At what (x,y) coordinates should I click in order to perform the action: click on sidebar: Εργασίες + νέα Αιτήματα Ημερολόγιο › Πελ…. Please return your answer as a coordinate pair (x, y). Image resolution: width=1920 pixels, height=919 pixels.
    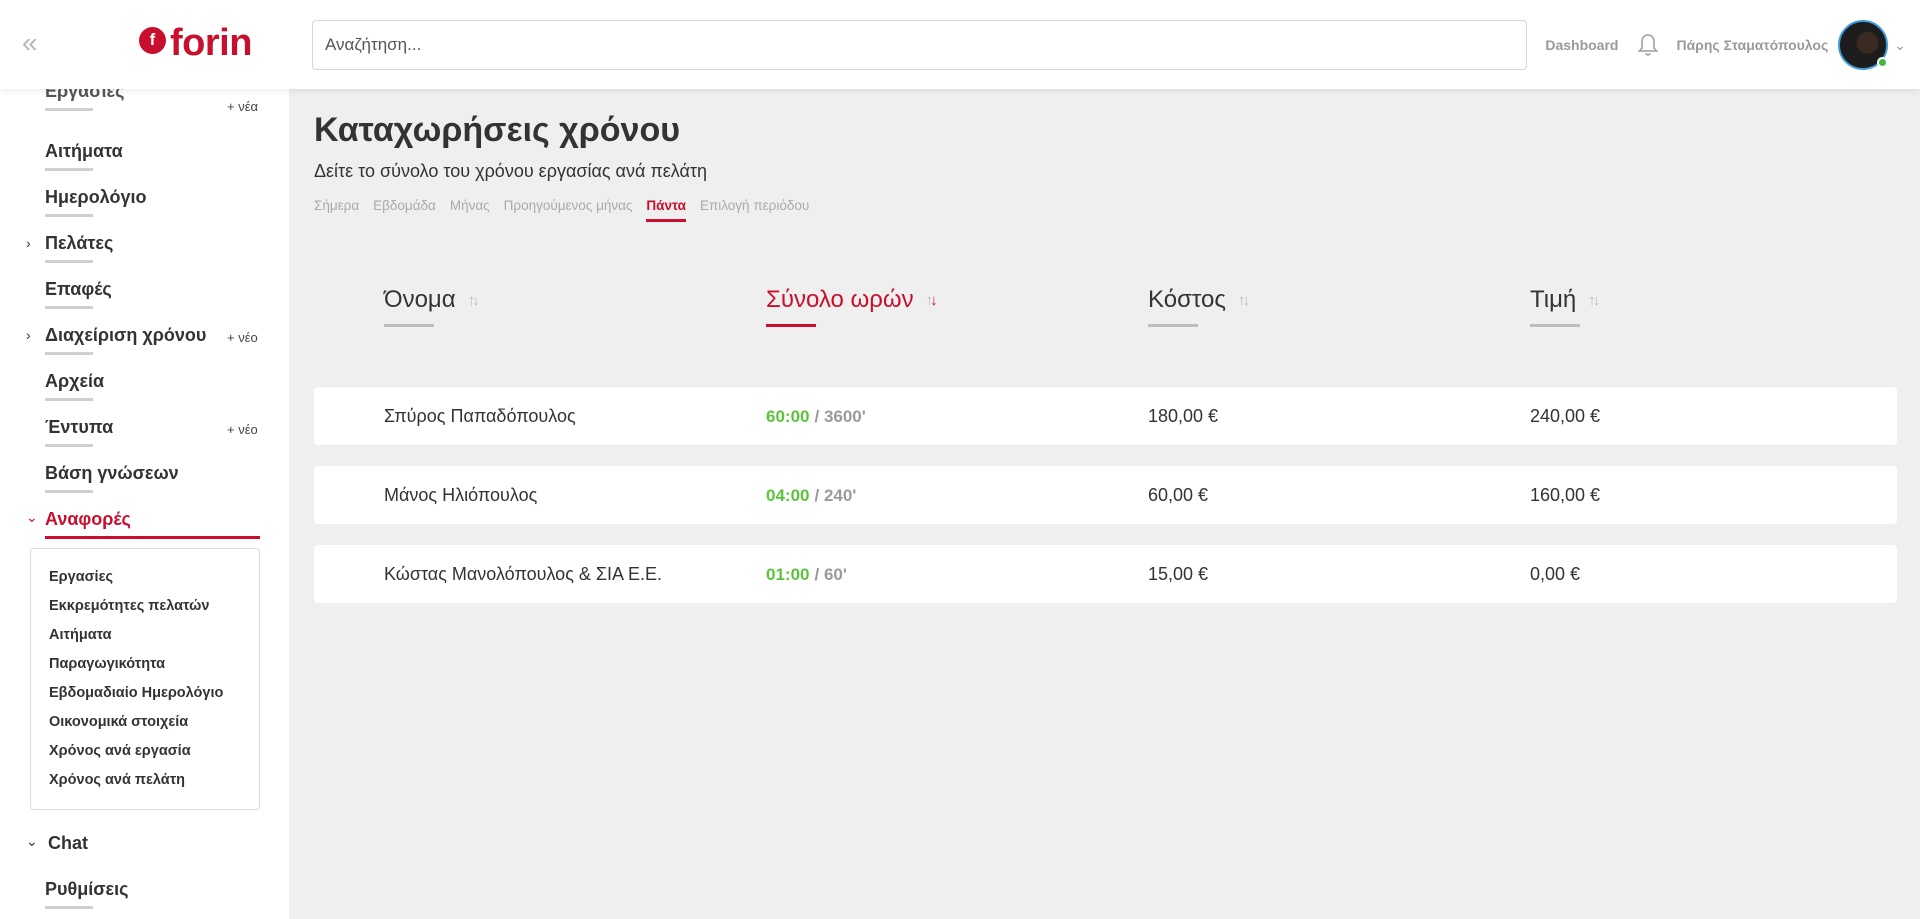
    Looking at the image, I should click on (144, 504).